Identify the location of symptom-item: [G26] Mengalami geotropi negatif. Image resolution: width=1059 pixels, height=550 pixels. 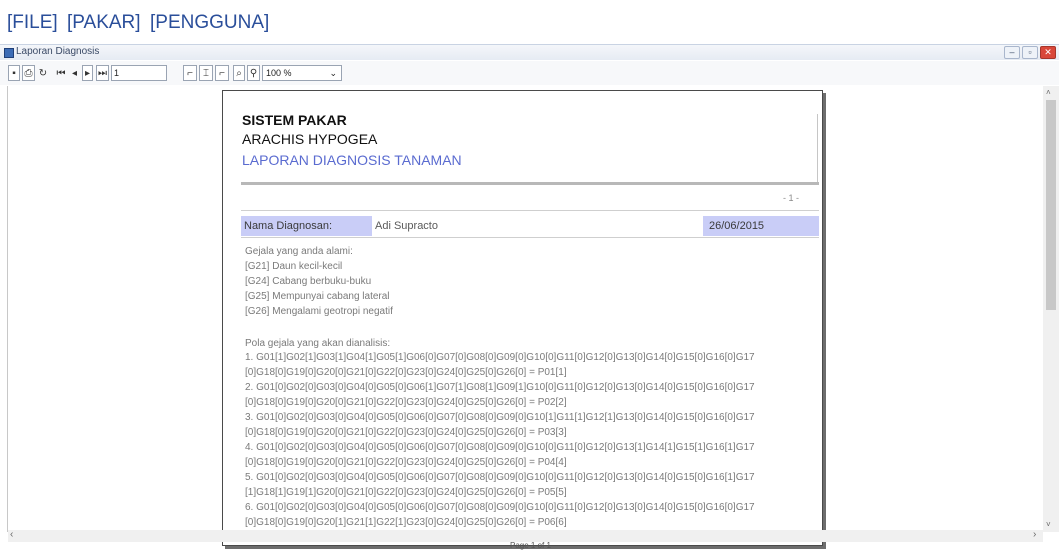
(319, 311).